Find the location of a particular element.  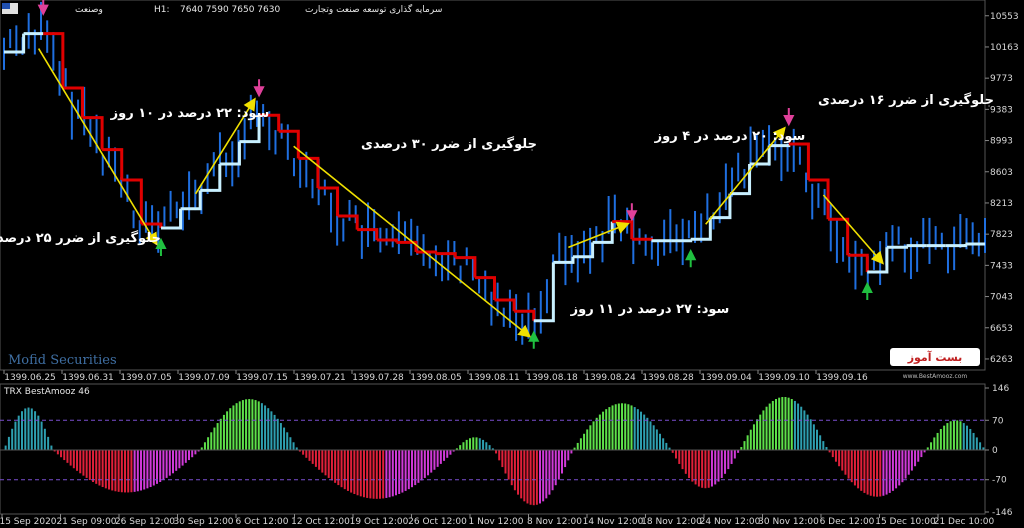

date-tick-label: 1399.08.05 is located at coordinates (436, 378).